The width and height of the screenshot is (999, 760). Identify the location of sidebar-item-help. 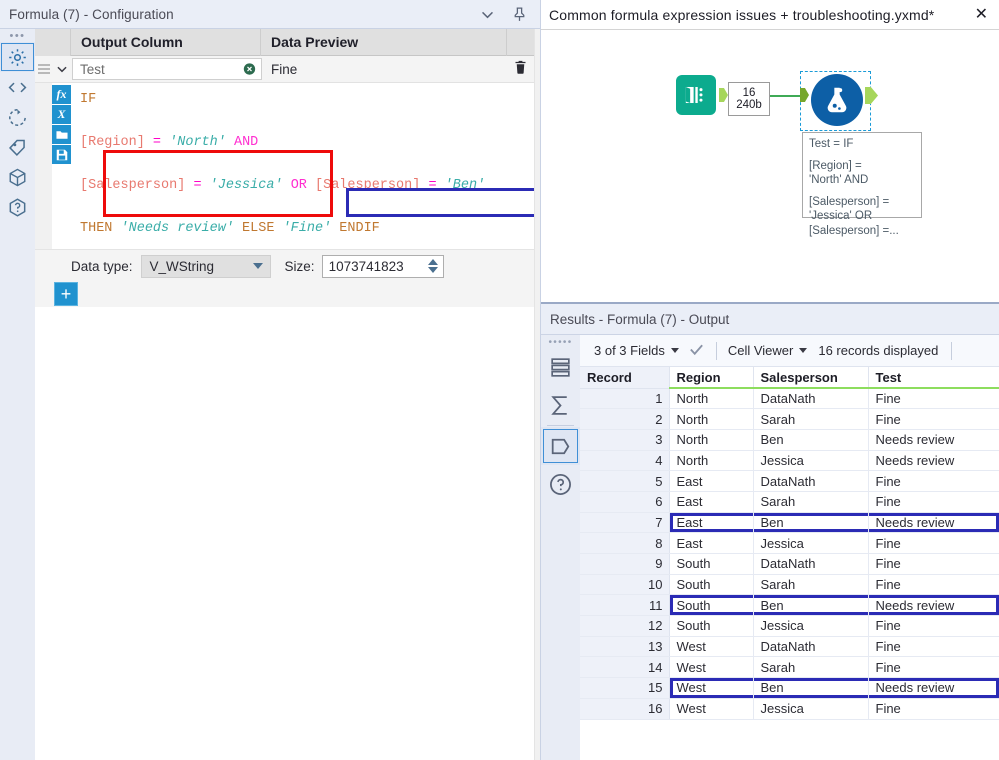
(17, 207).